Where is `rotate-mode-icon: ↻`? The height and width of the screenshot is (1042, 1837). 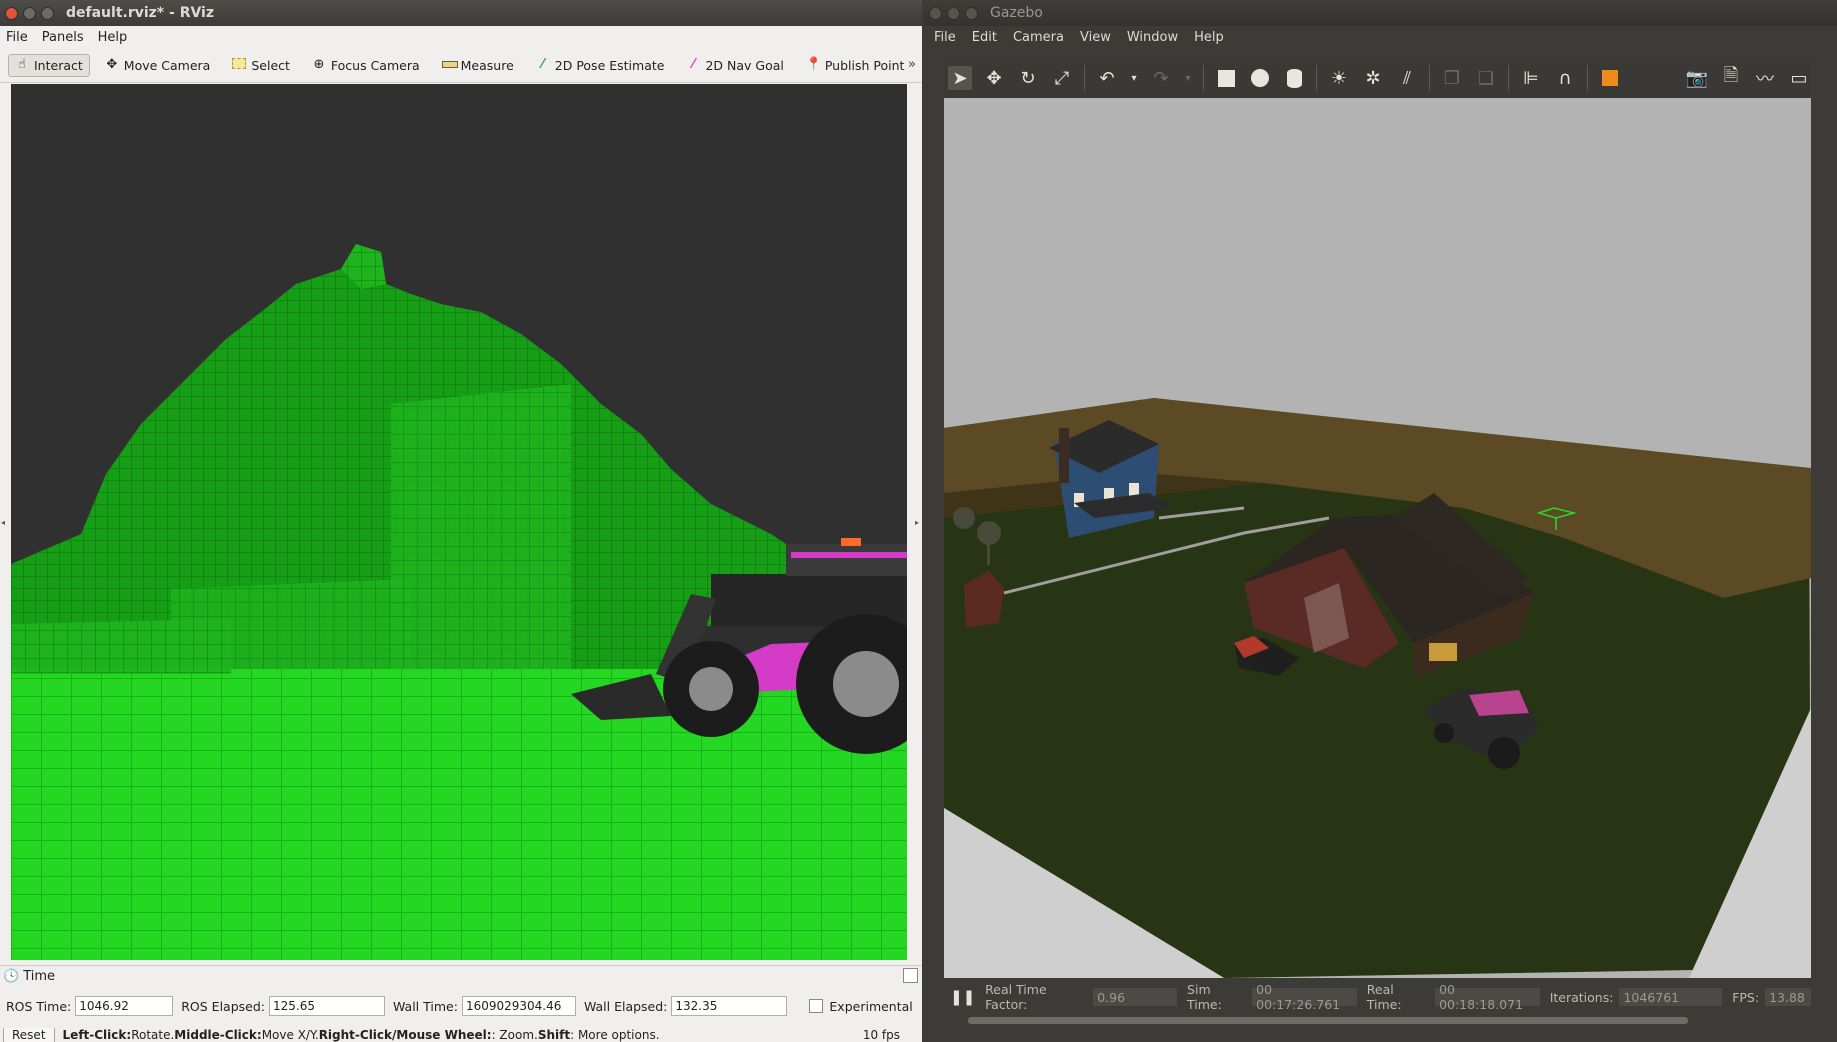
rotate-mode-icon: ↻ is located at coordinates (1028, 78).